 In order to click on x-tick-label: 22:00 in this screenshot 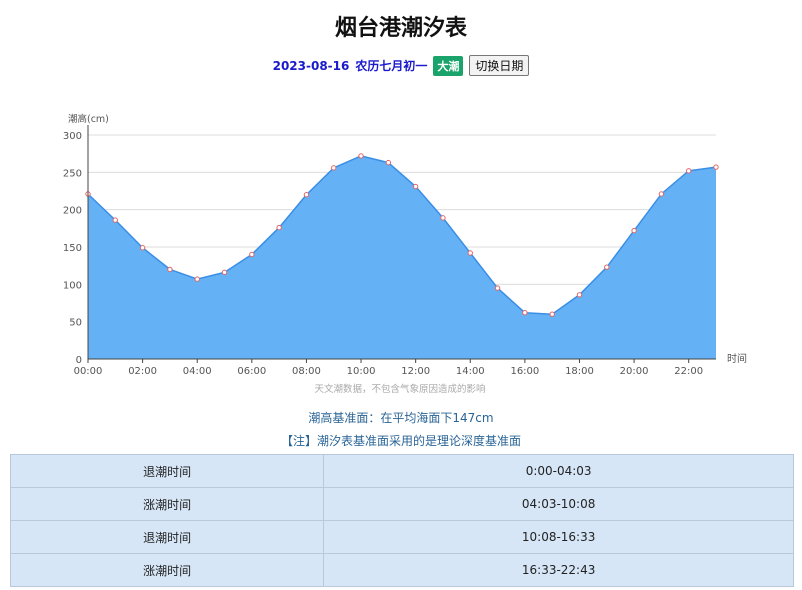, I will do `click(688, 371)`.